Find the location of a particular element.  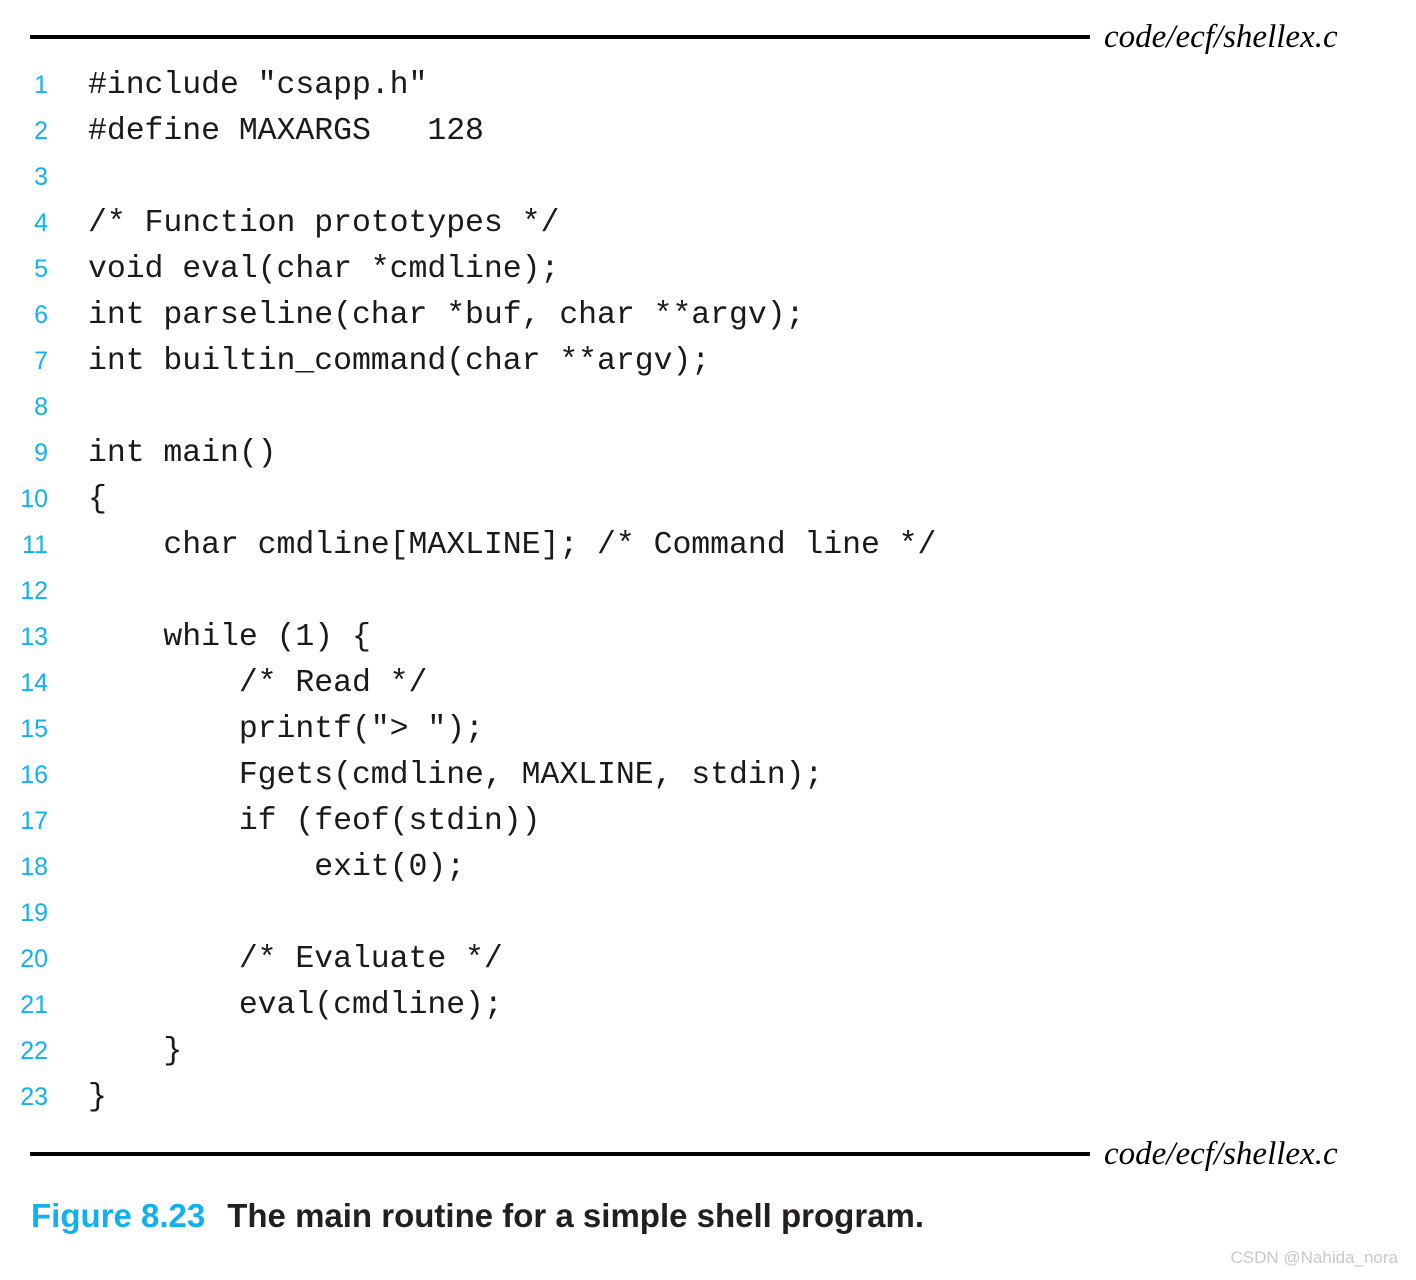

code-line-text: #define MAXARGS 128 is located at coordinates (286, 131).